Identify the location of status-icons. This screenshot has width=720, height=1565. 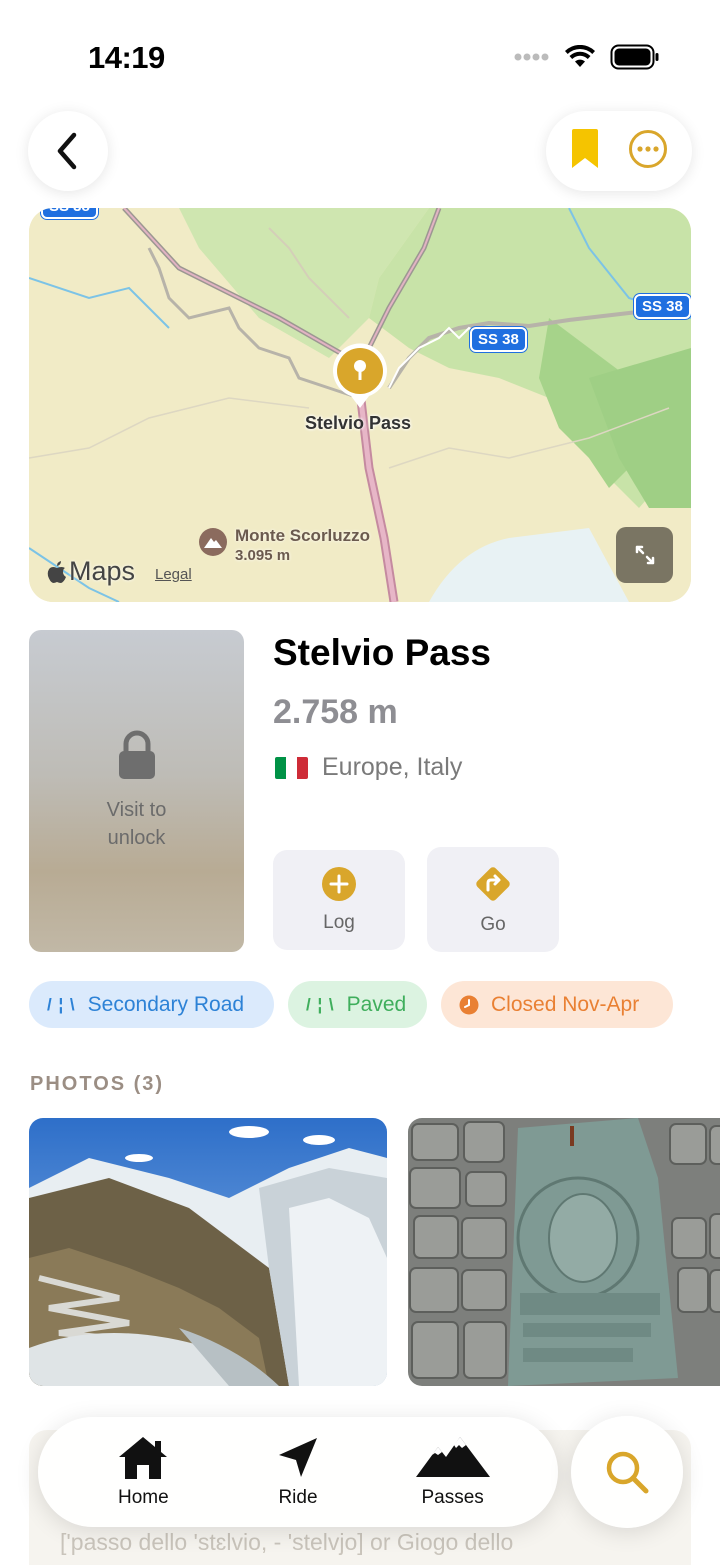
(587, 57).